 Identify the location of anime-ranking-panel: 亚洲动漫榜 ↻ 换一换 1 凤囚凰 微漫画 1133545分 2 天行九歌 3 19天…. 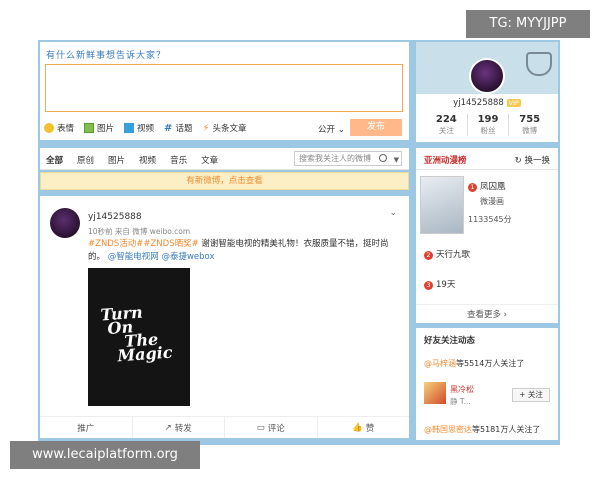
(487, 235).